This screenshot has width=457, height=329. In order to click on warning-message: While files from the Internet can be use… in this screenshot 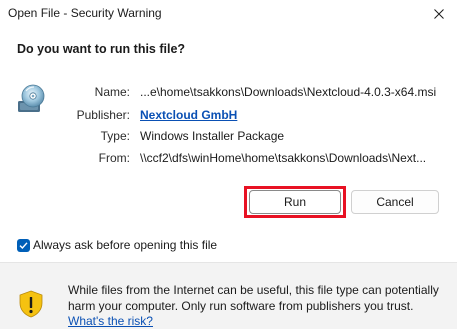, I will do `click(253, 298)`.